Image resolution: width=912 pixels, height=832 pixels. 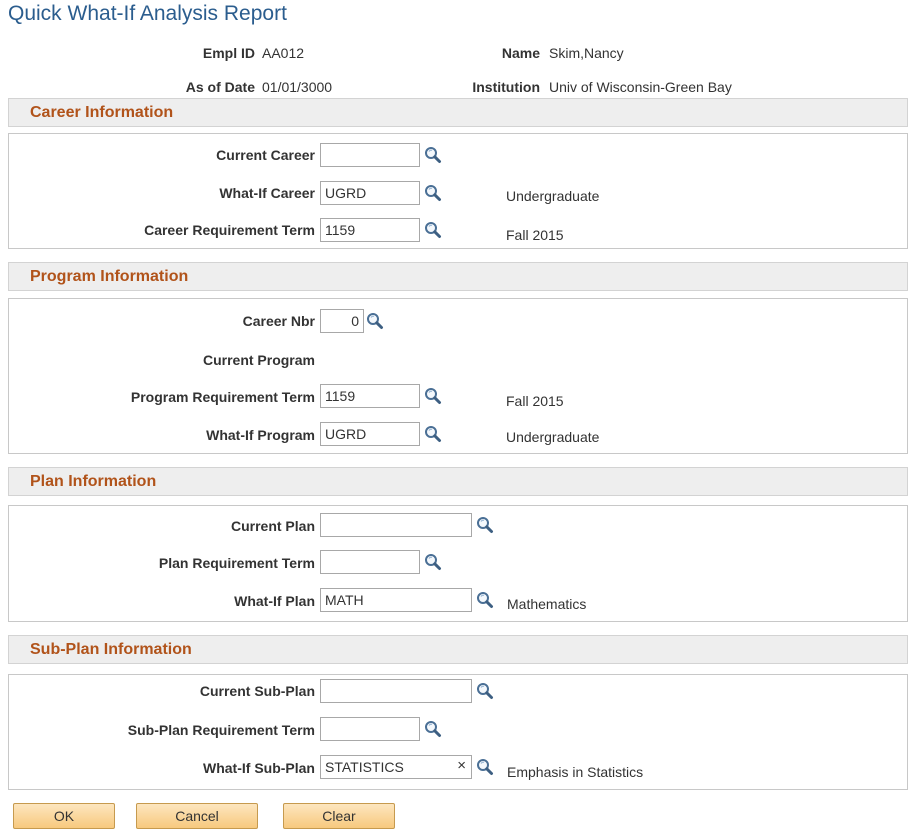 I want to click on subplan-req-term-lookup-icon, so click(x=433, y=729).